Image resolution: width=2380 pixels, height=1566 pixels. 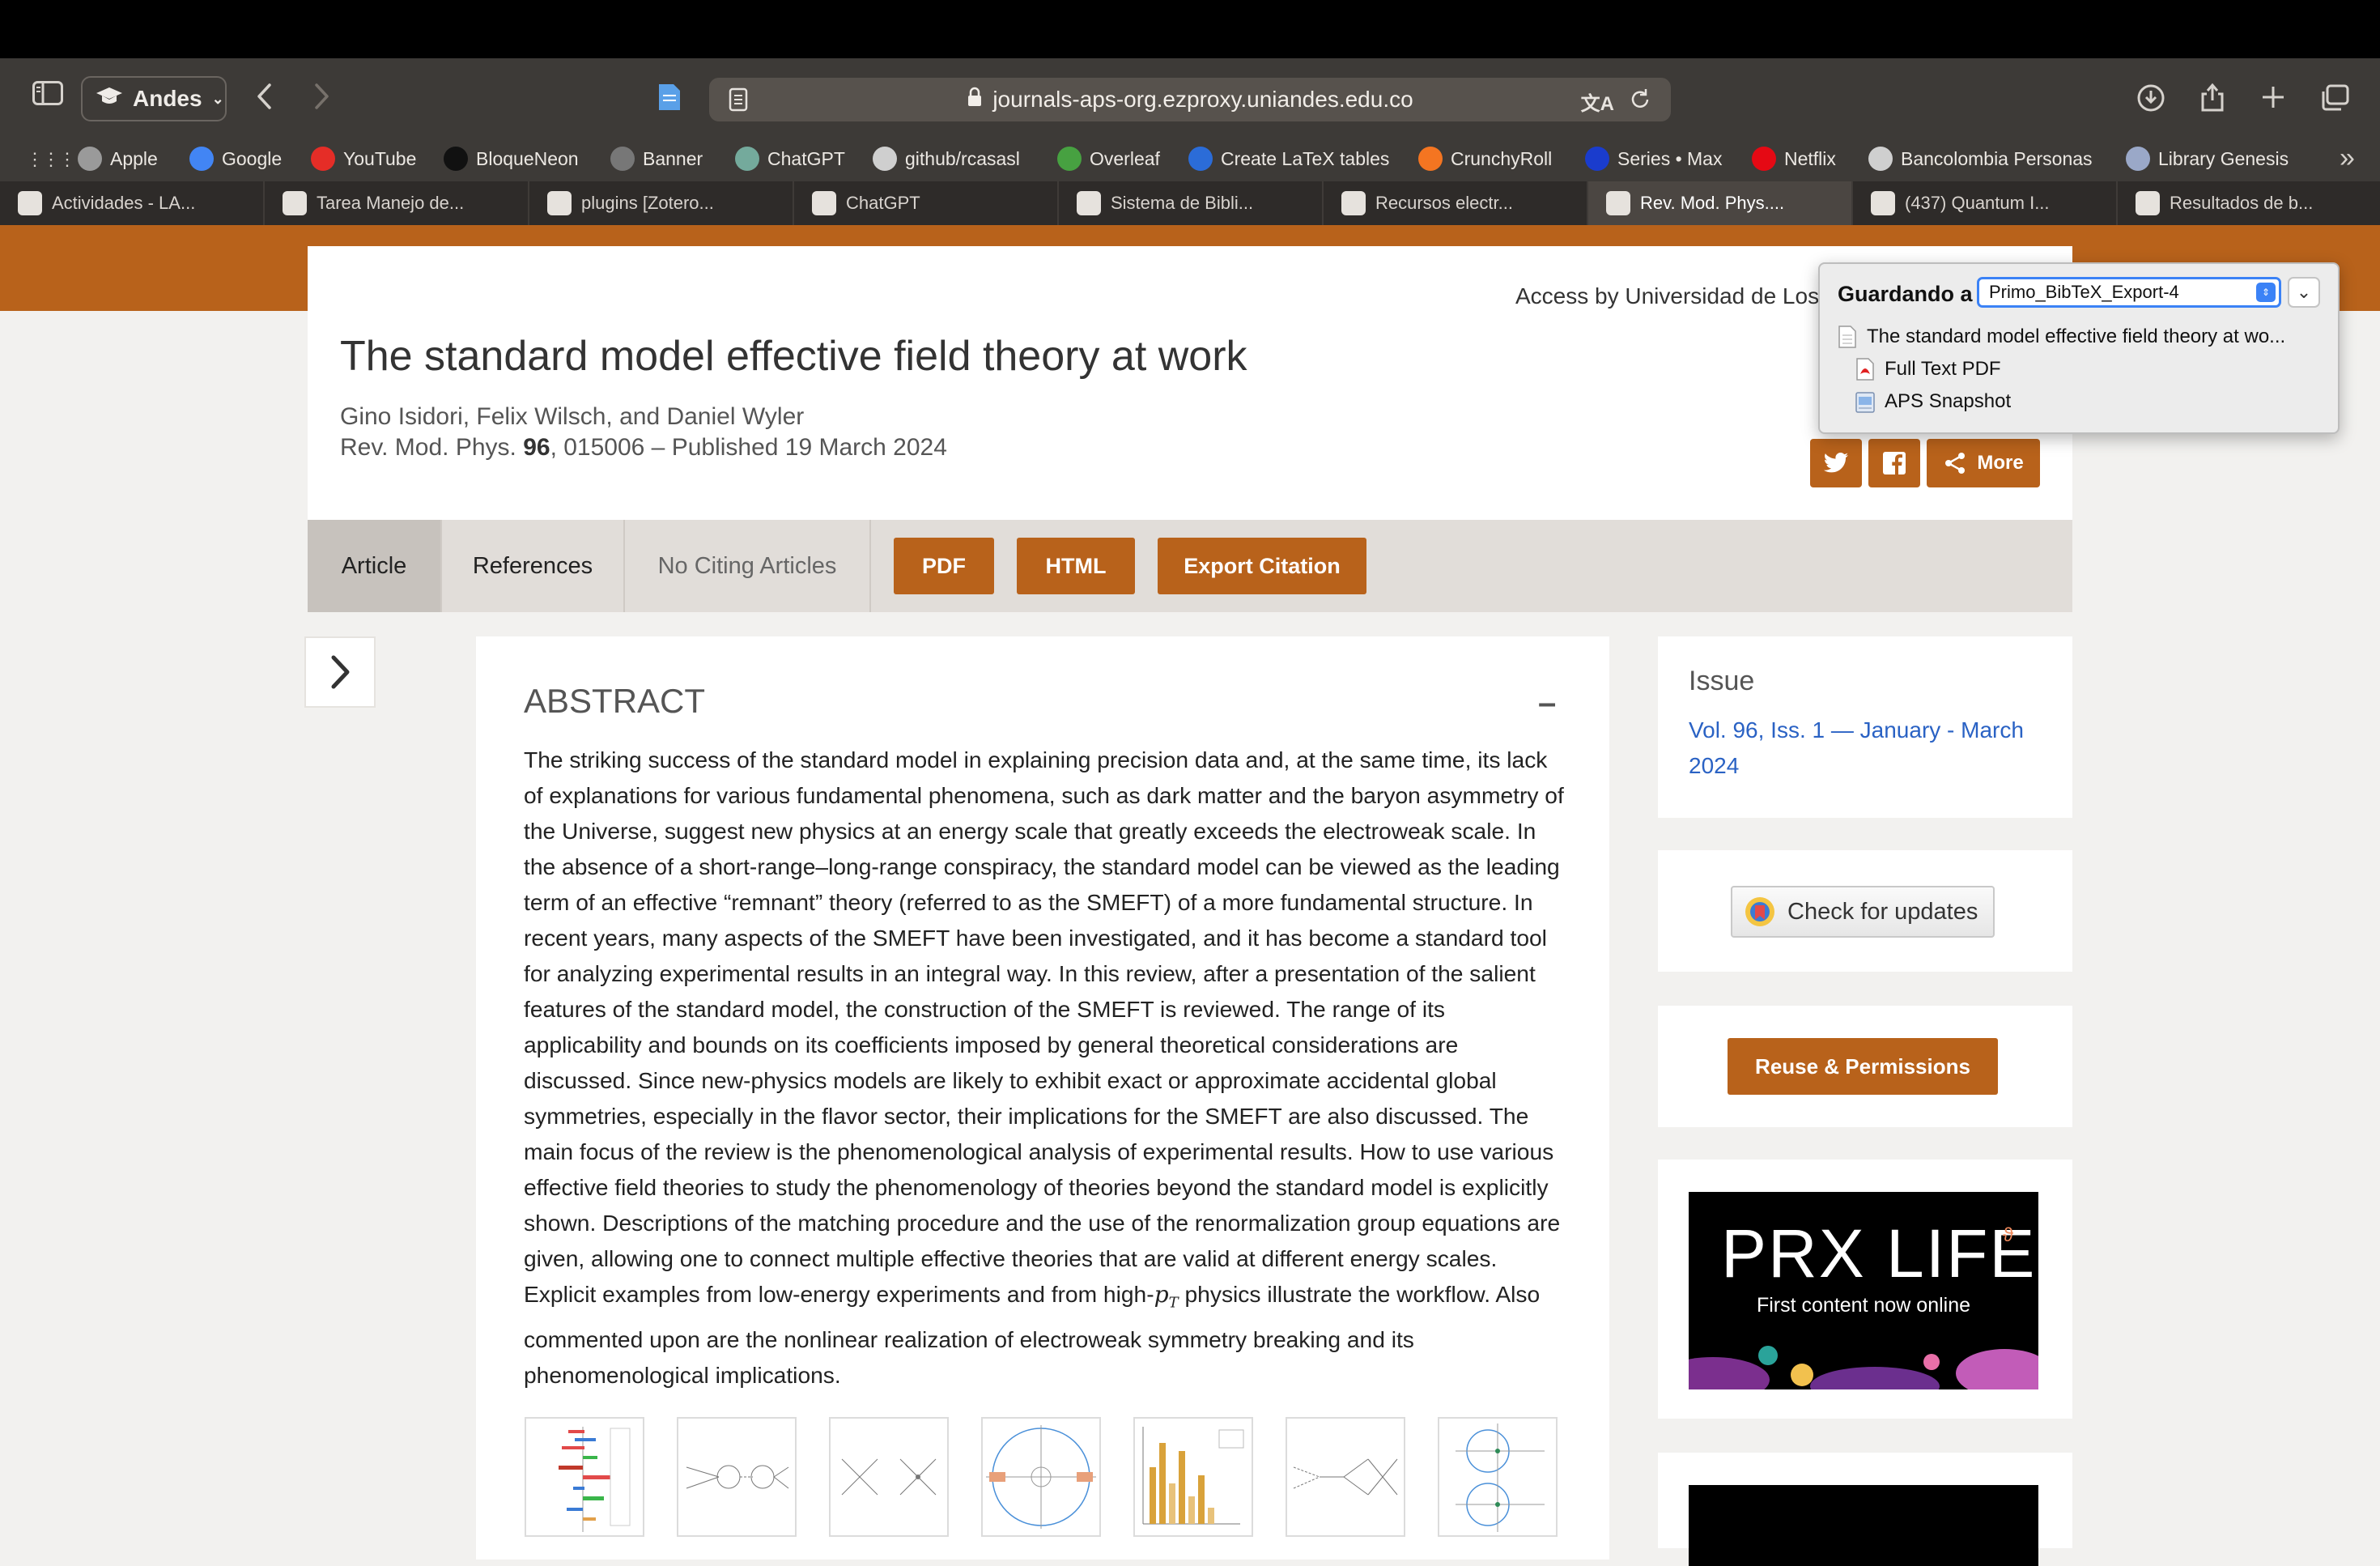 I want to click on reload-icon, so click(x=1640, y=102).